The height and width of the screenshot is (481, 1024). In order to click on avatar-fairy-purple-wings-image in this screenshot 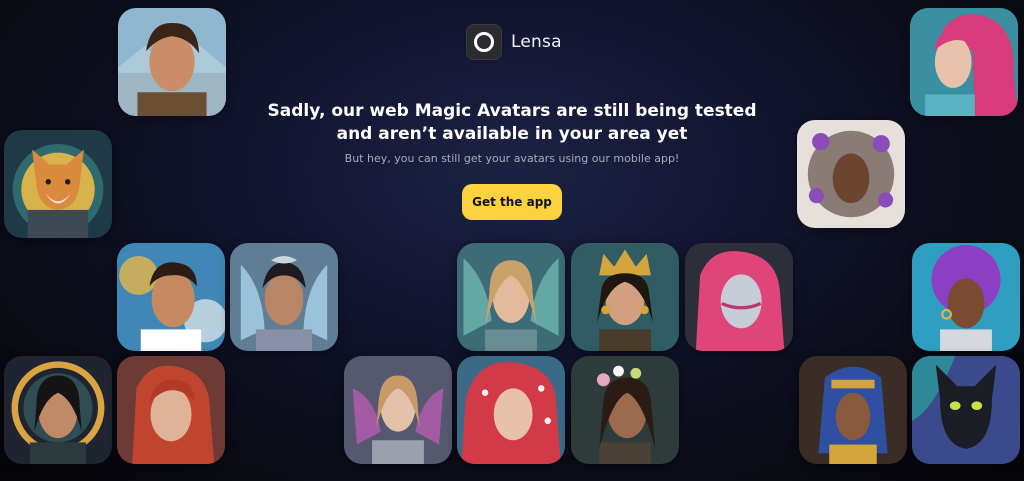, I will do `click(398, 410)`.